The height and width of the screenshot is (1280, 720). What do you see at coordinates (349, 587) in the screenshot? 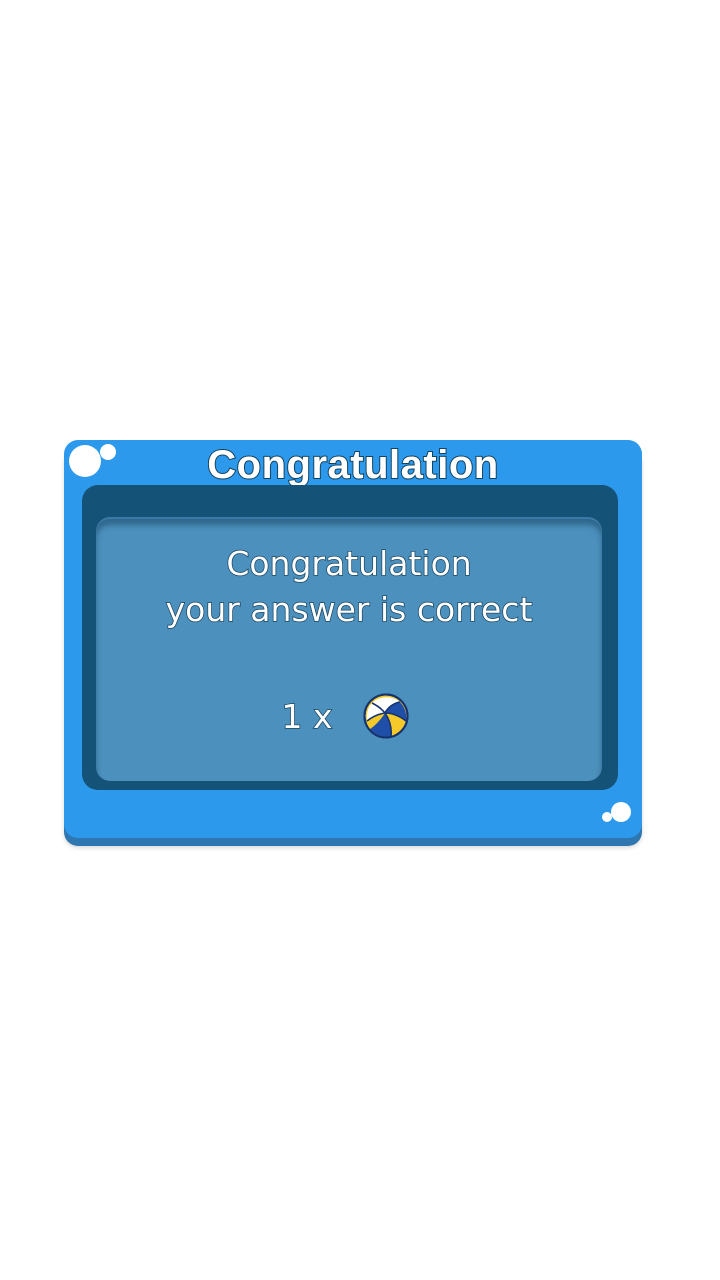
I see `result-message: Congratulation your answer is correct` at bounding box center [349, 587].